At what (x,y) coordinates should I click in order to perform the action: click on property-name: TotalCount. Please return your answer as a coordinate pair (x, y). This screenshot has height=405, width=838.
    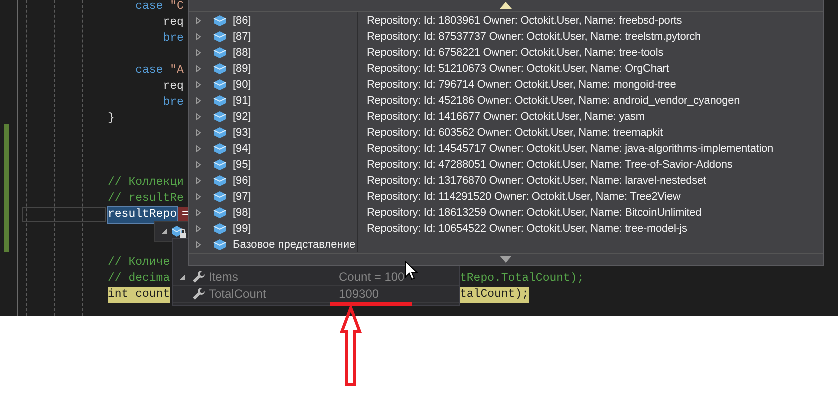
    Looking at the image, I should click on (238, 294).